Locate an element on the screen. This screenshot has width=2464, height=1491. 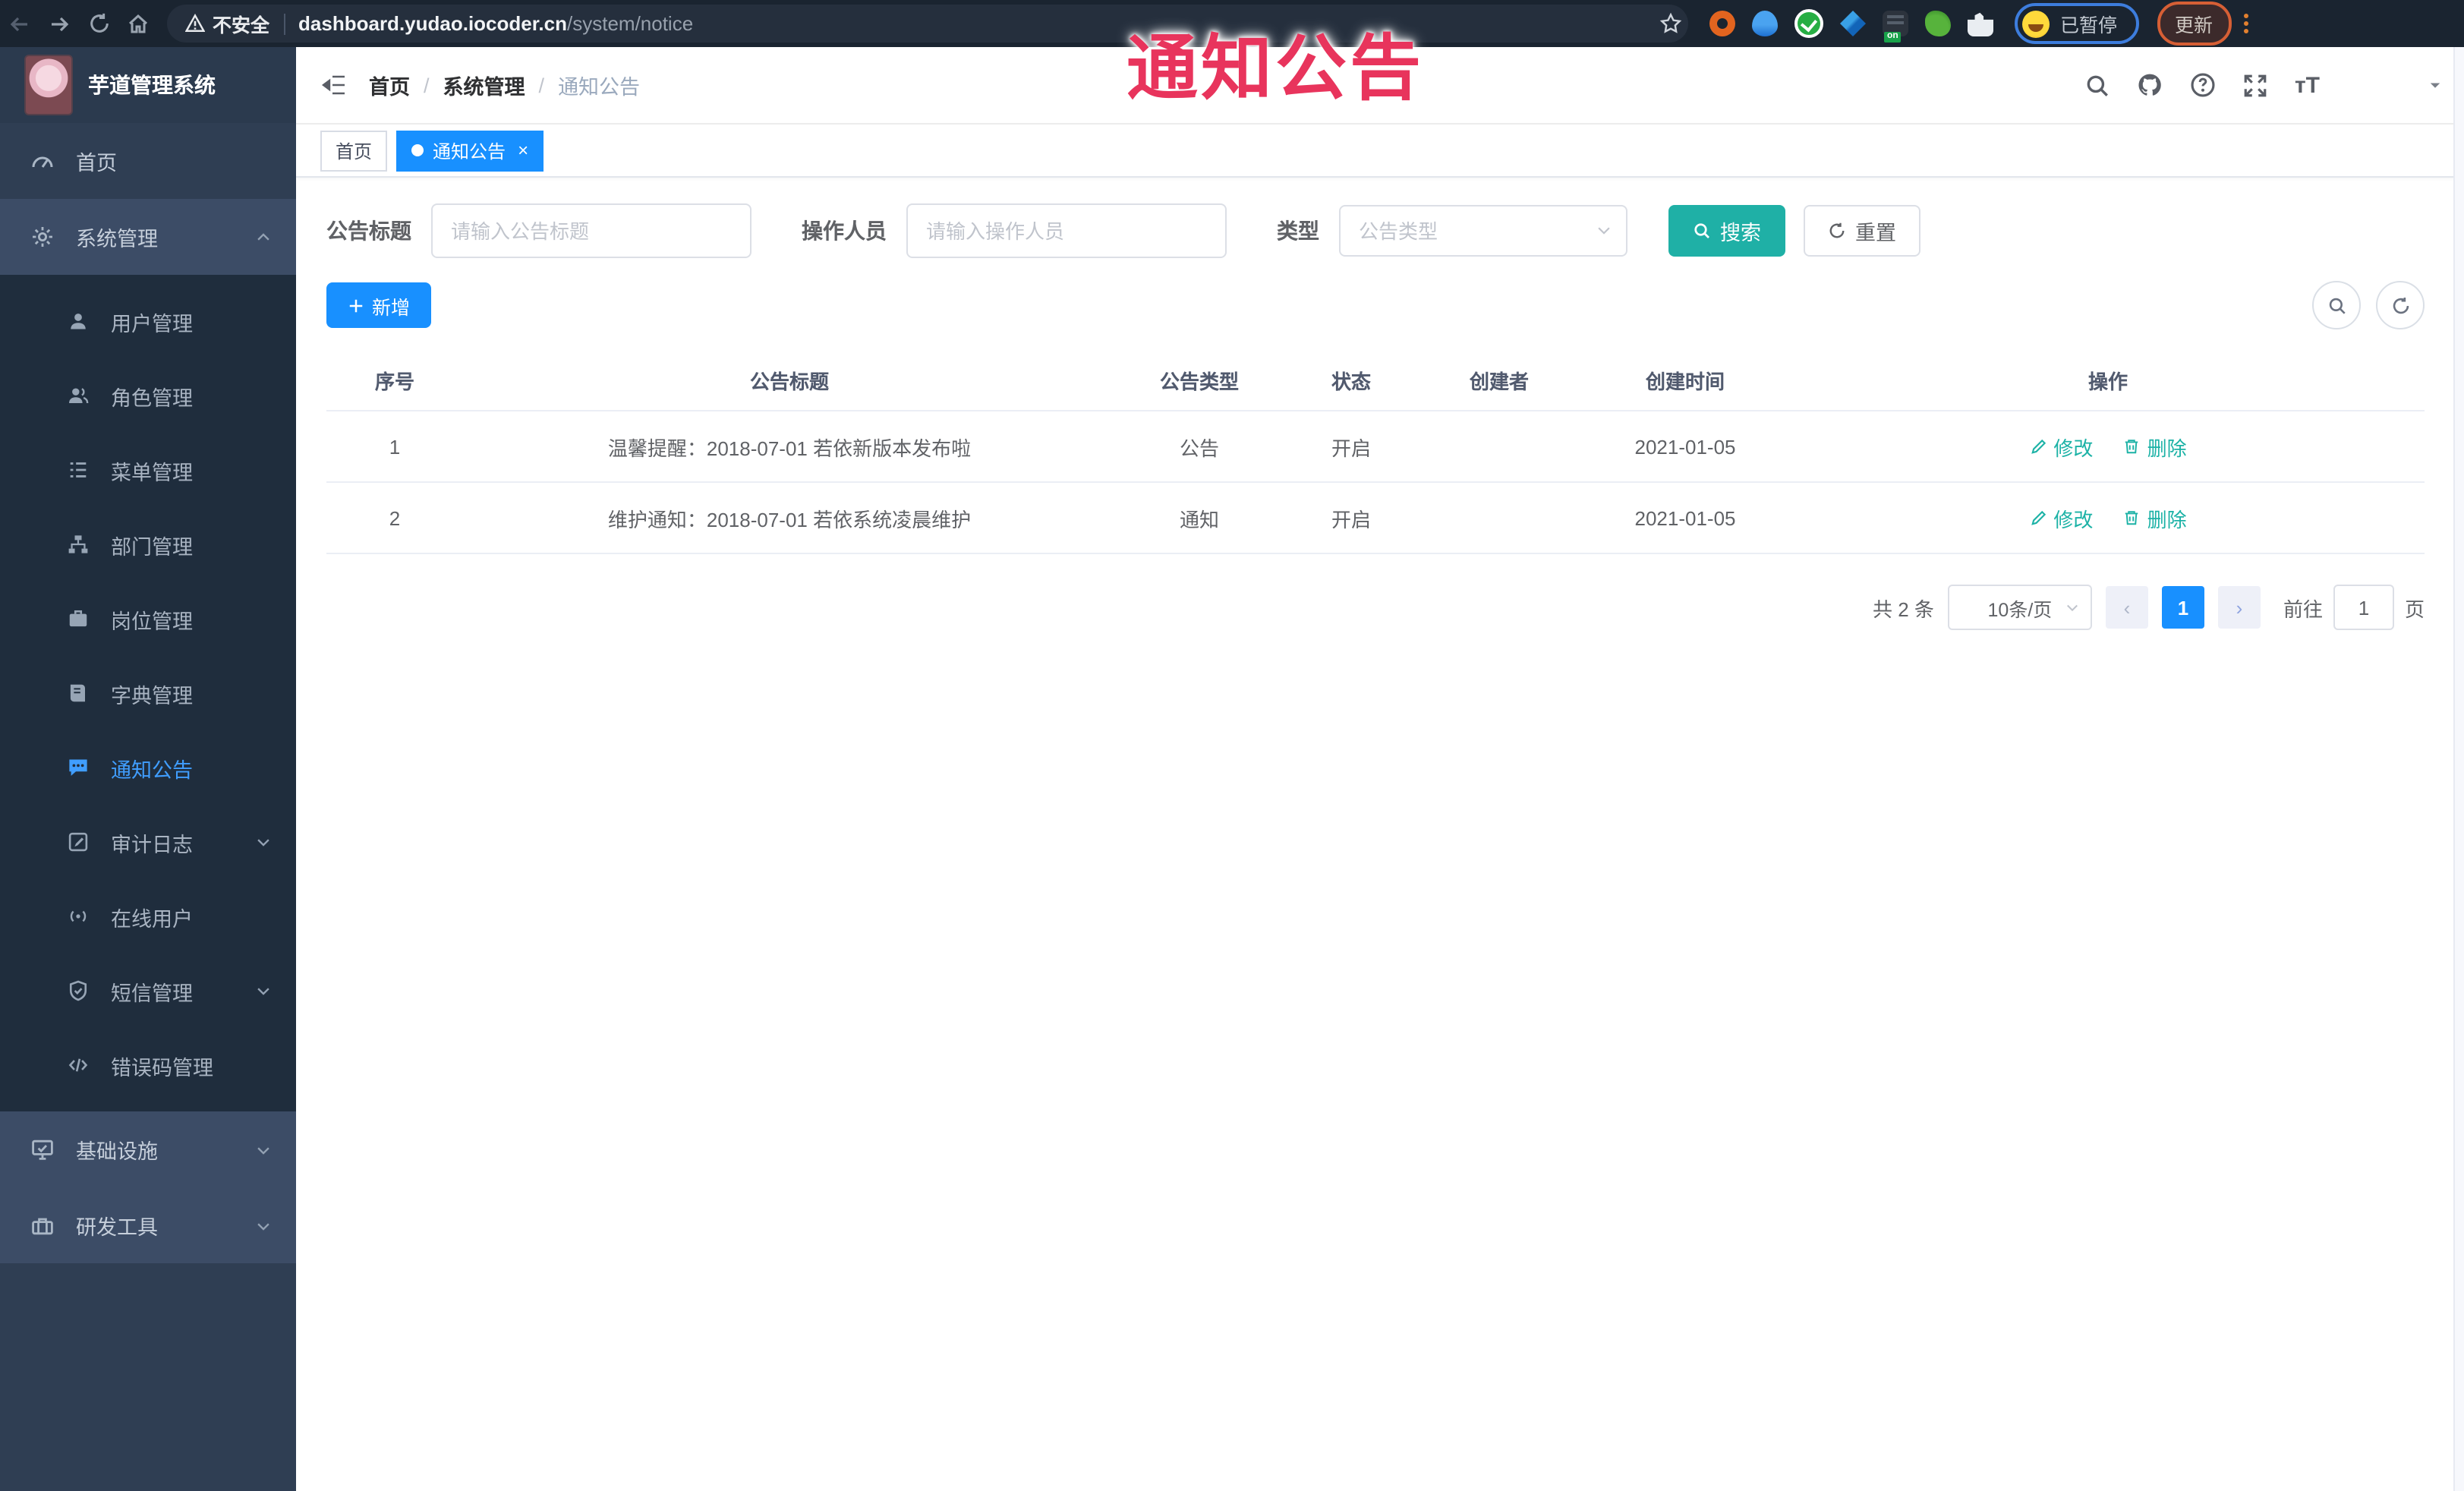
tag-close-icon: × is located at coordinates (523, 150).